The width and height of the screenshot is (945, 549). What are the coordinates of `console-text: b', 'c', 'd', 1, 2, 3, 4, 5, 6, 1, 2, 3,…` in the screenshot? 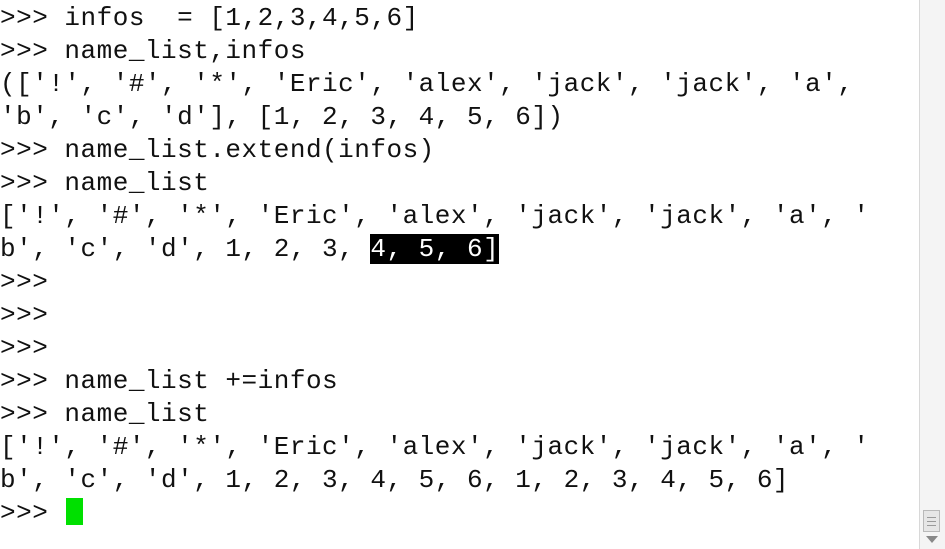 It's located at (395, 480).